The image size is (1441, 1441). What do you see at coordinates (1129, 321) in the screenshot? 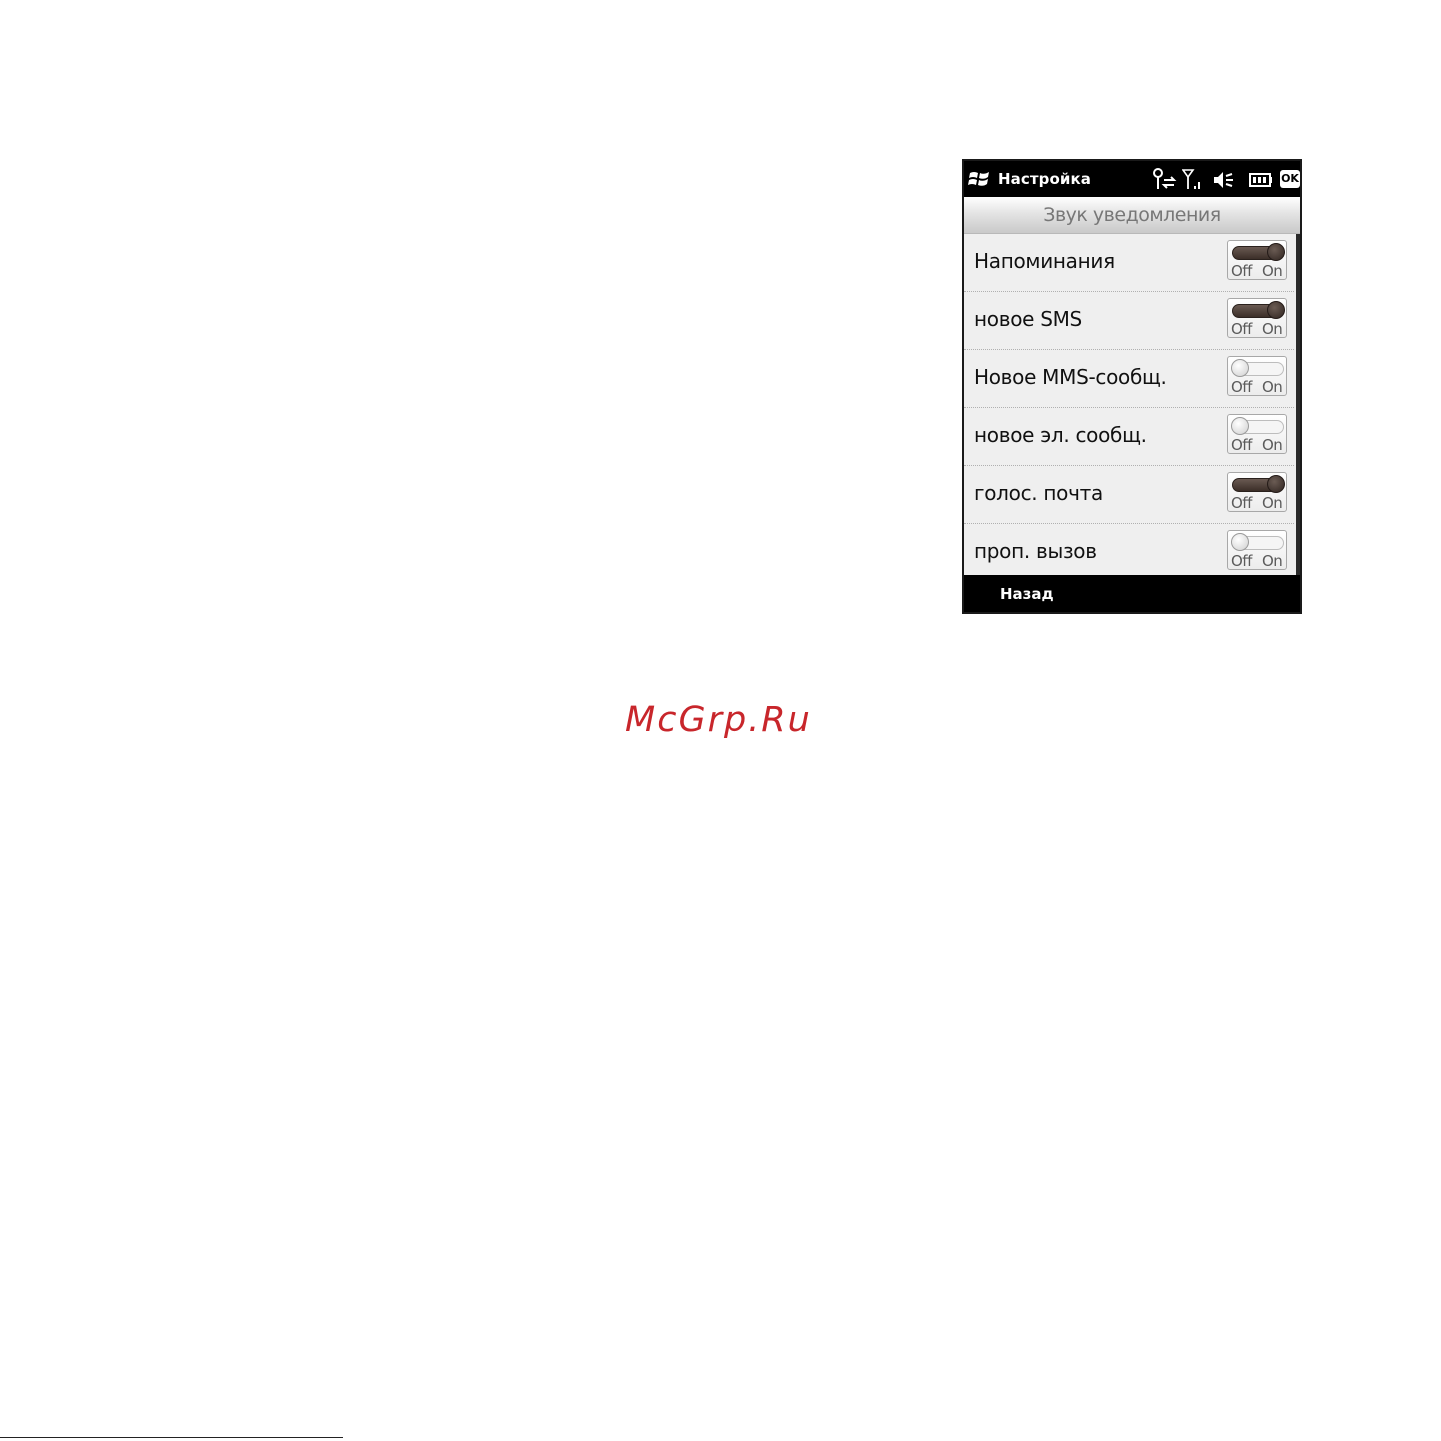
I see `list-item: новое SMS Off On` at bounding box center [1129, 321].